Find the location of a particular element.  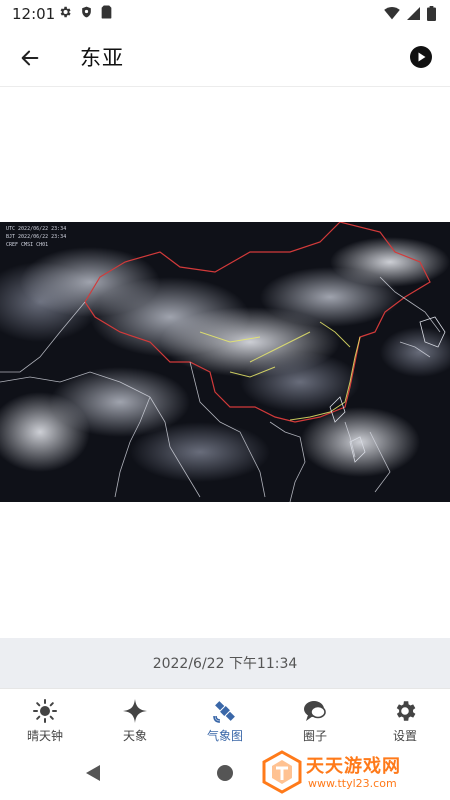

battery-icon is located at coordinates (431, 13).